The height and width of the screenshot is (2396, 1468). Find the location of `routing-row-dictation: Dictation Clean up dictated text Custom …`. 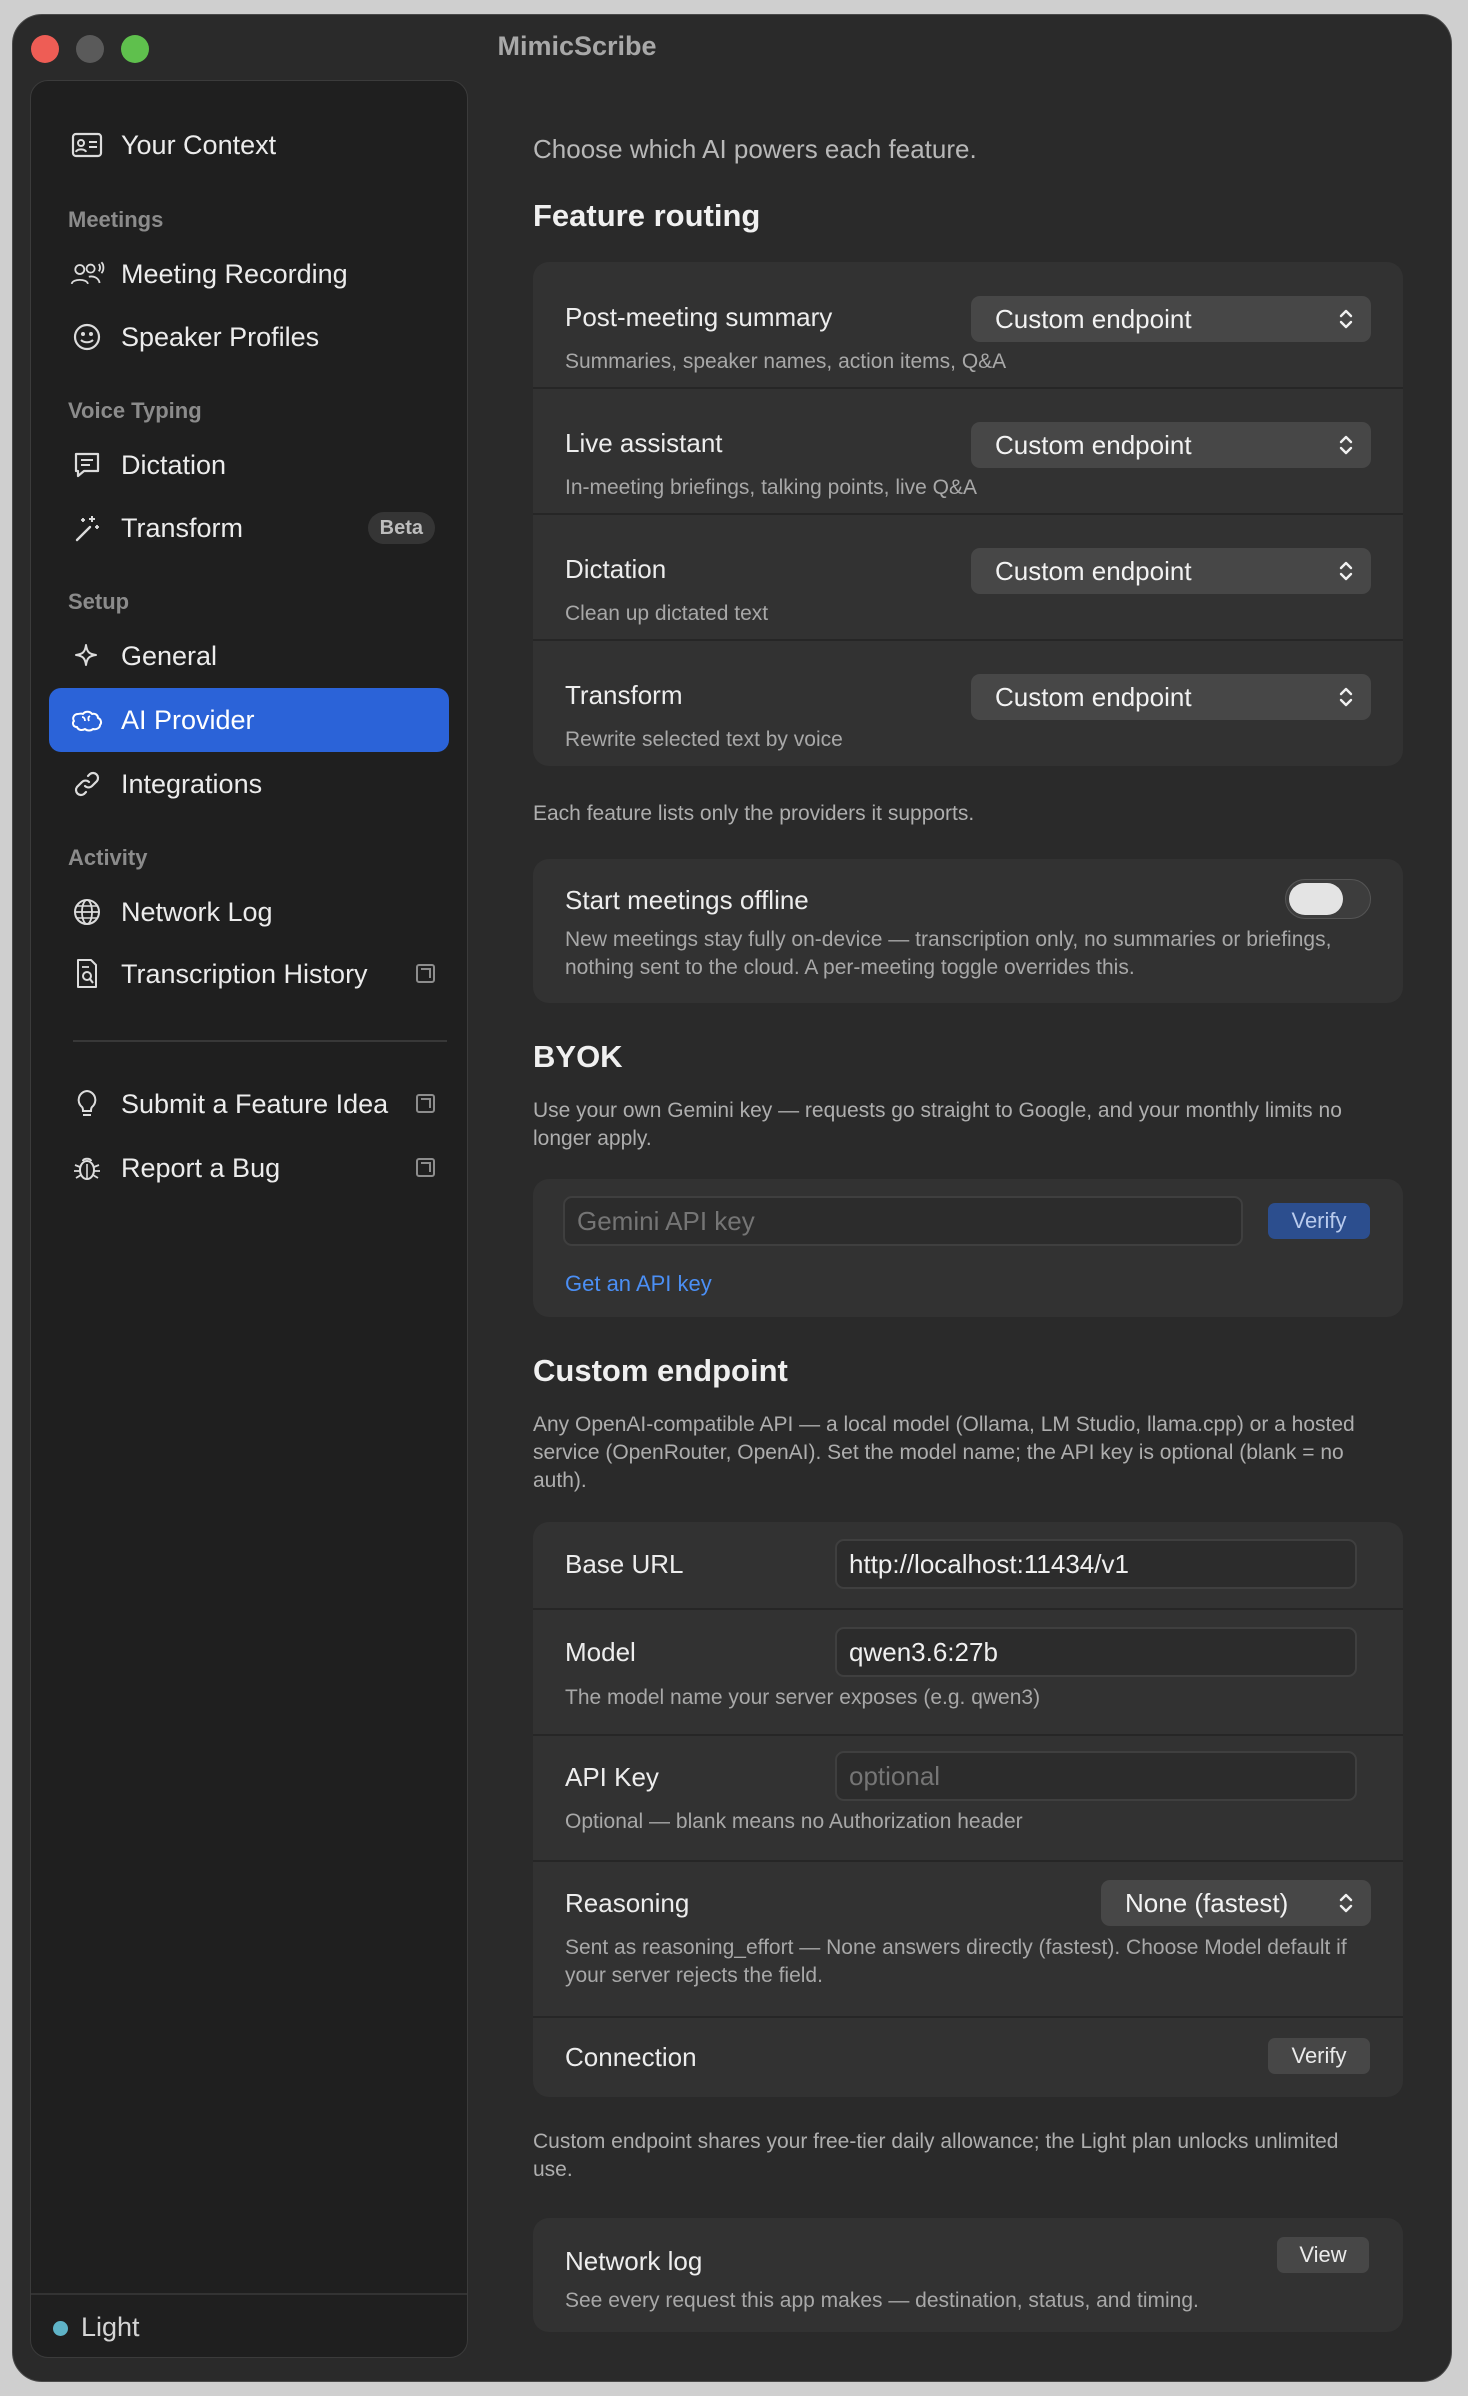

routing-row-dictation: Dictation Clean up dictated text Custom … is located at coordinates (968, 577).